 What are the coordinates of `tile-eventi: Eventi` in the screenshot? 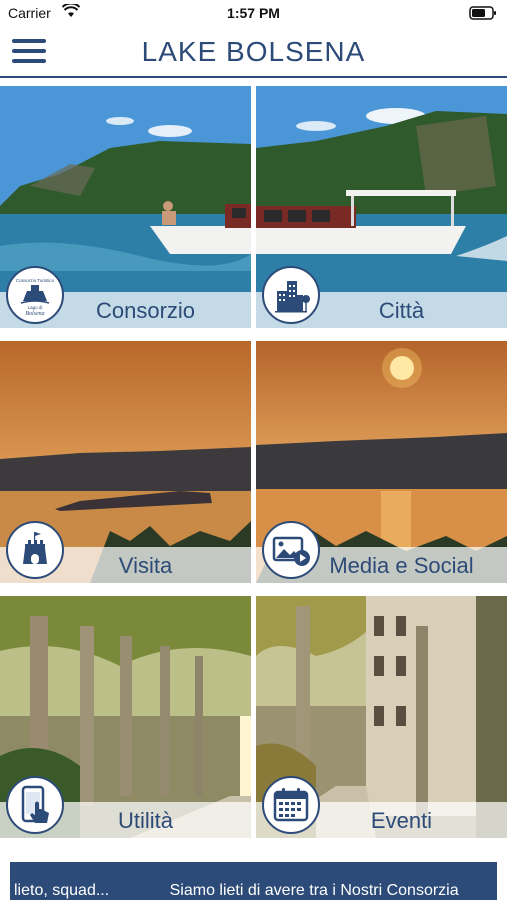 It's located at (381, 717).